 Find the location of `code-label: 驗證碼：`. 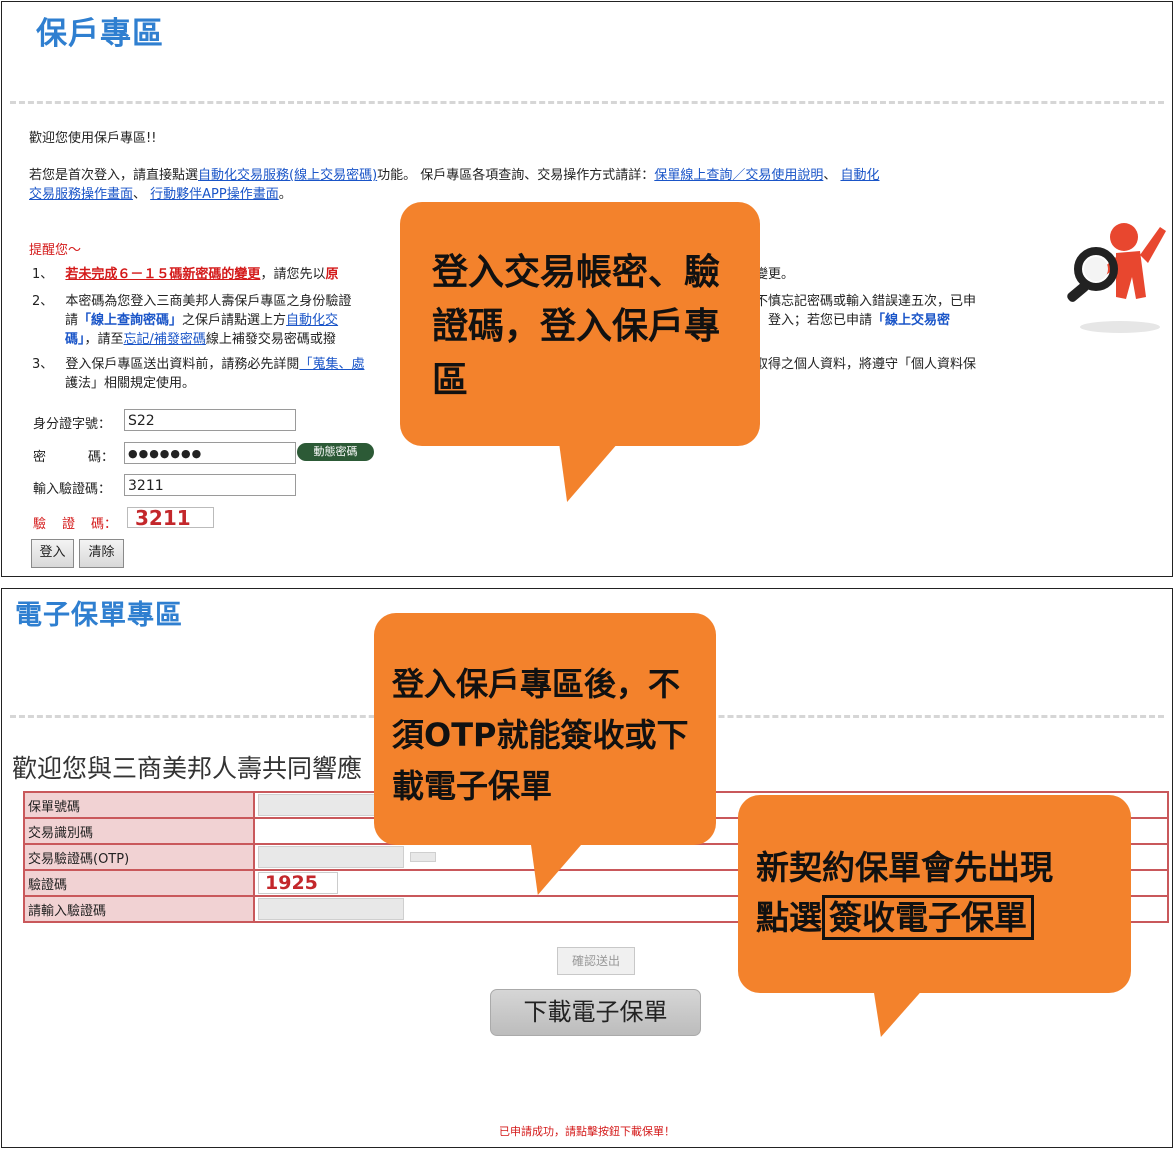

code-label: 驗證碼： is located at coordinates (75, 524).